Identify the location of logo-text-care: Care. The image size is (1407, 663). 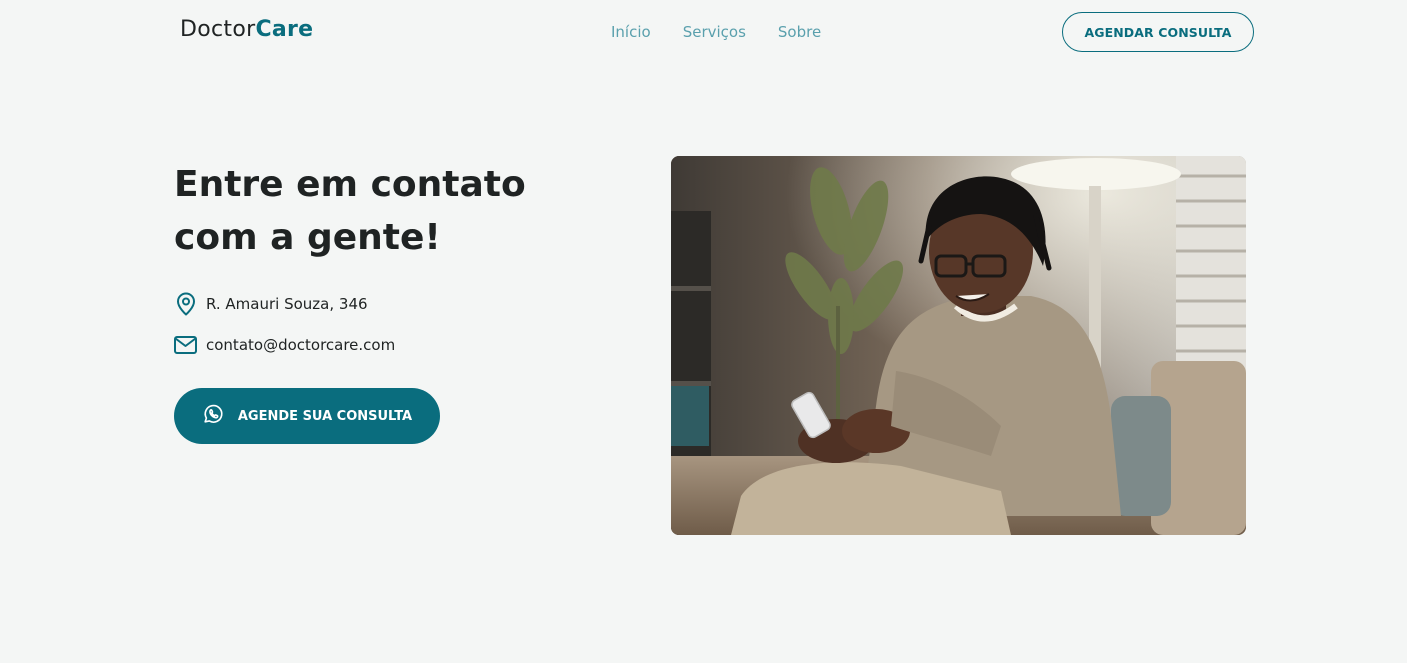
(284, 29).